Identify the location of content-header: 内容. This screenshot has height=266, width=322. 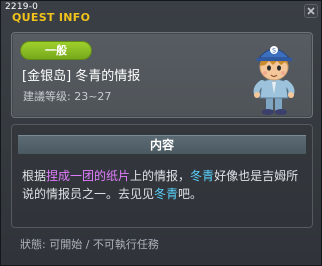
(162, 144).